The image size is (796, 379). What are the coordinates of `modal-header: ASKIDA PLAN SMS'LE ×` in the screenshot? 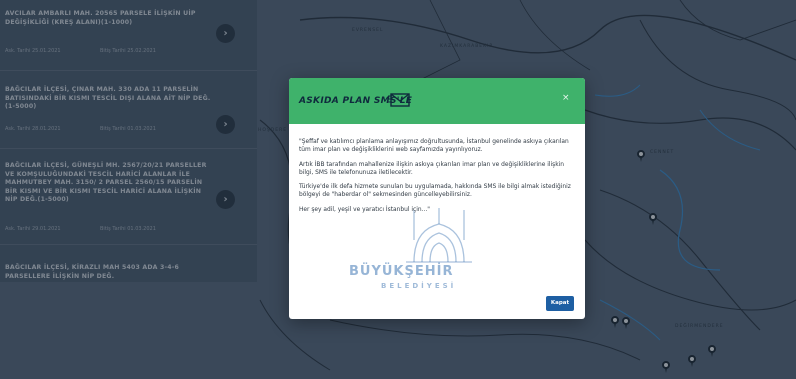 It's located at (437, 101).